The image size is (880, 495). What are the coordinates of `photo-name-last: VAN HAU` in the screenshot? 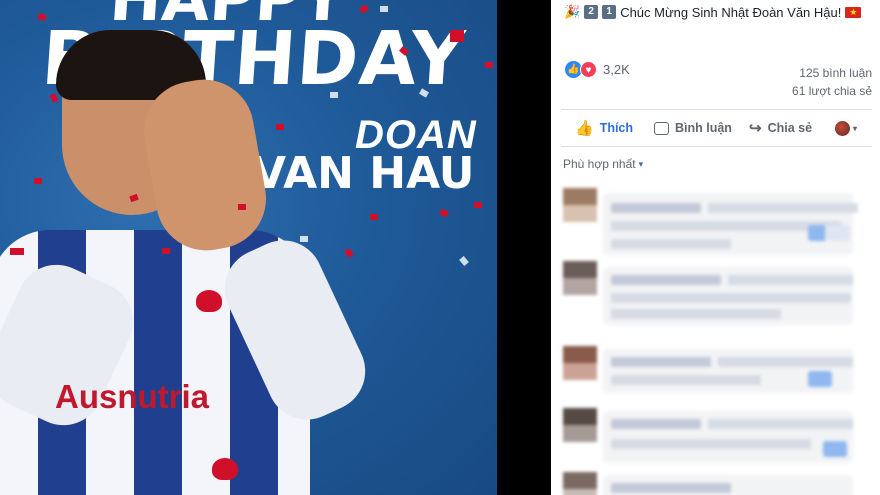 It's located at (363, 173).